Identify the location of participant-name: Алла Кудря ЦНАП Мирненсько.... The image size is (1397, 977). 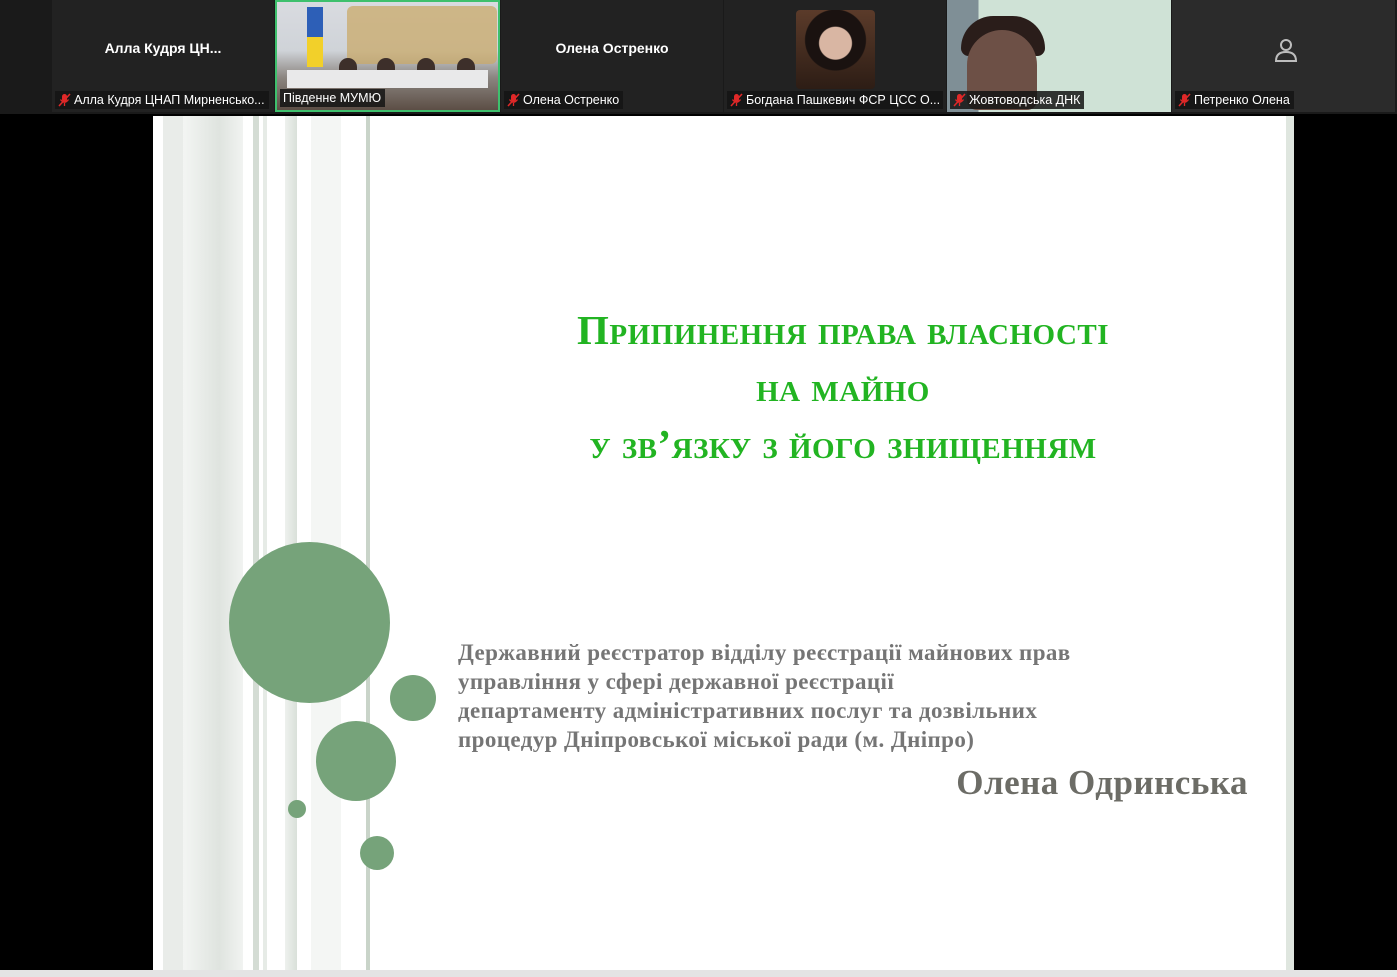
(169, 100).